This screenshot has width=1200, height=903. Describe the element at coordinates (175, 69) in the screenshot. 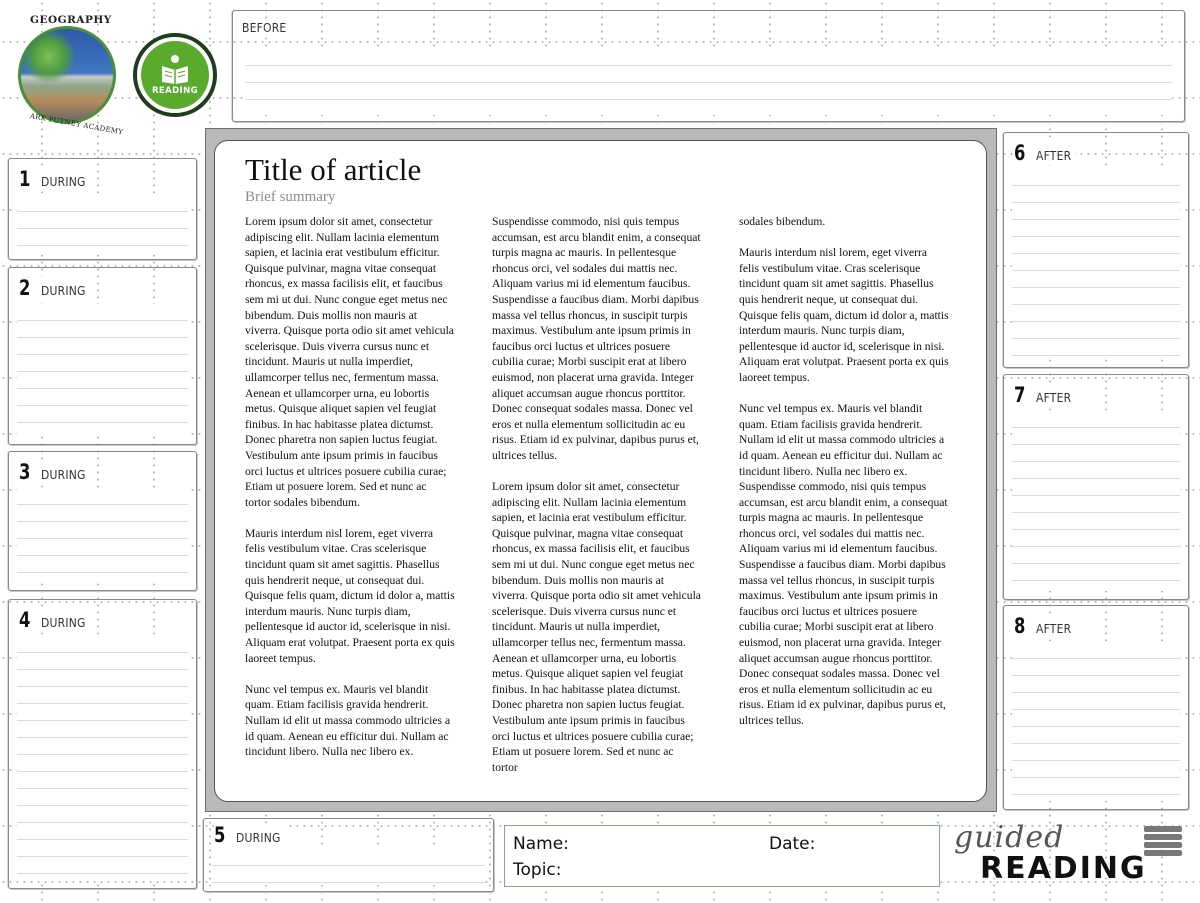

I see `reading-person-icon` at that location.